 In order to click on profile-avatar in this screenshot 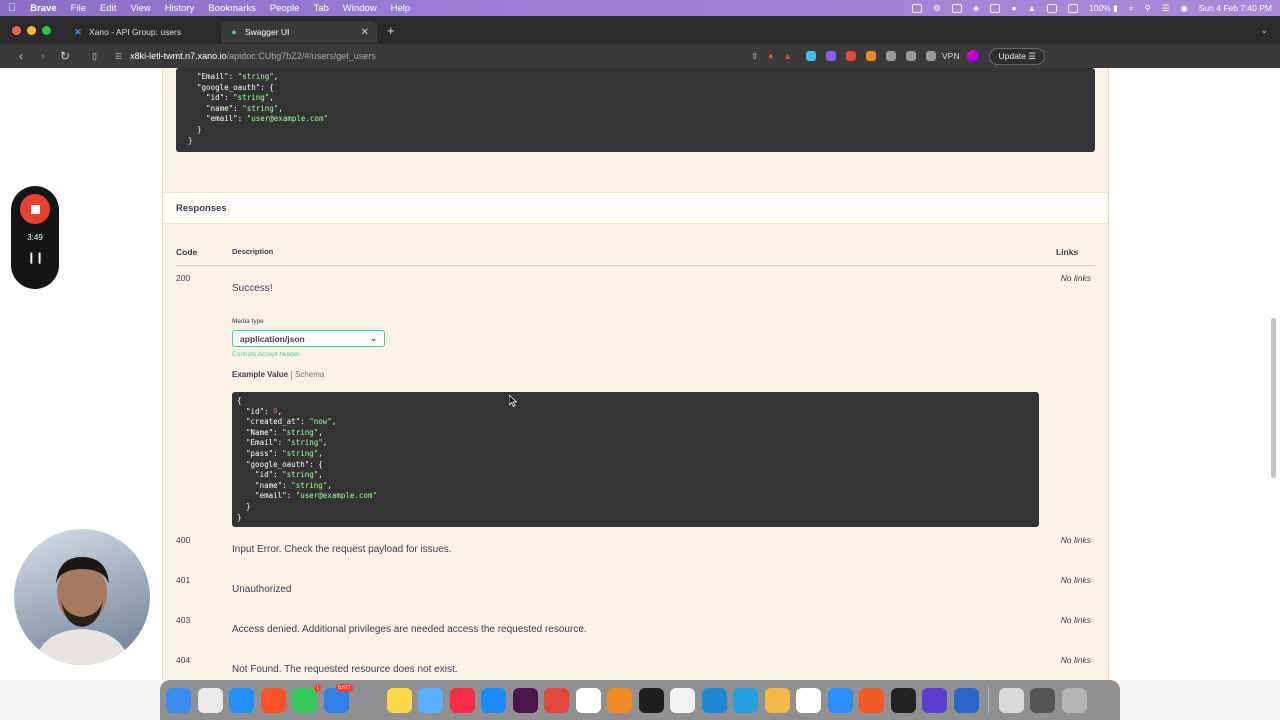, I will do `click(973, 56)`.